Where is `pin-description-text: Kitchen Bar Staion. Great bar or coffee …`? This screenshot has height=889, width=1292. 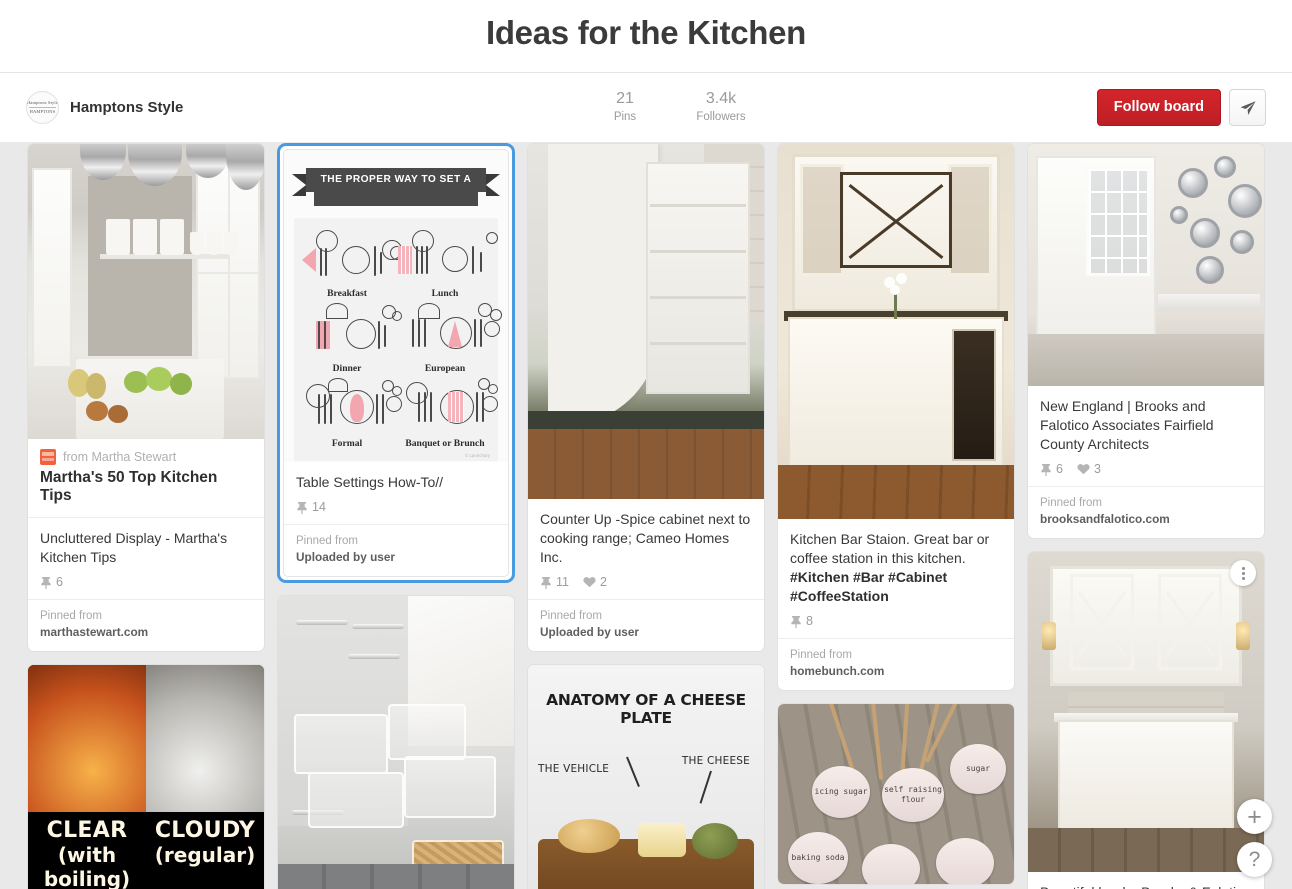 pin-description-text: Kitchen Bar Staion. Great bar or coffee … is located at coordinates (890, 548).